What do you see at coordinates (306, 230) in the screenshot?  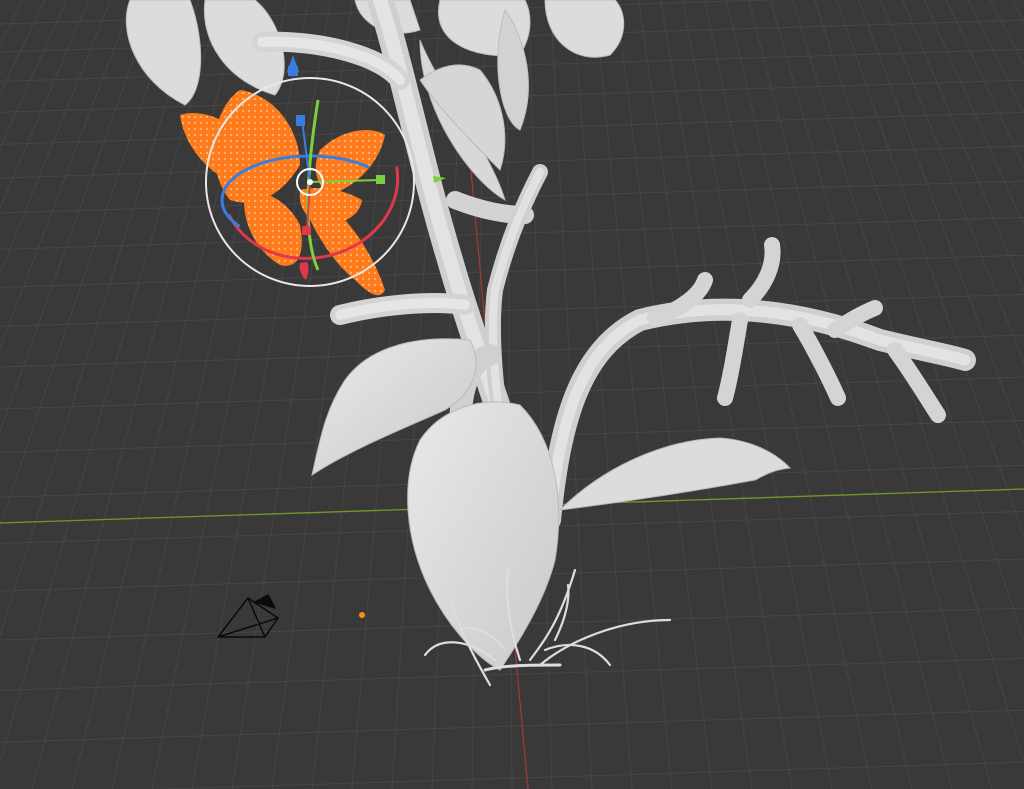 I see `gizmo-x-scale-handle` at bounding box center [306, 230].